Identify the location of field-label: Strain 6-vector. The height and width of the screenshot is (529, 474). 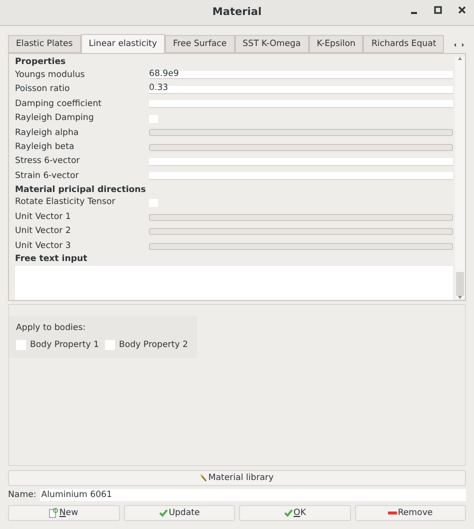
(47, 176).